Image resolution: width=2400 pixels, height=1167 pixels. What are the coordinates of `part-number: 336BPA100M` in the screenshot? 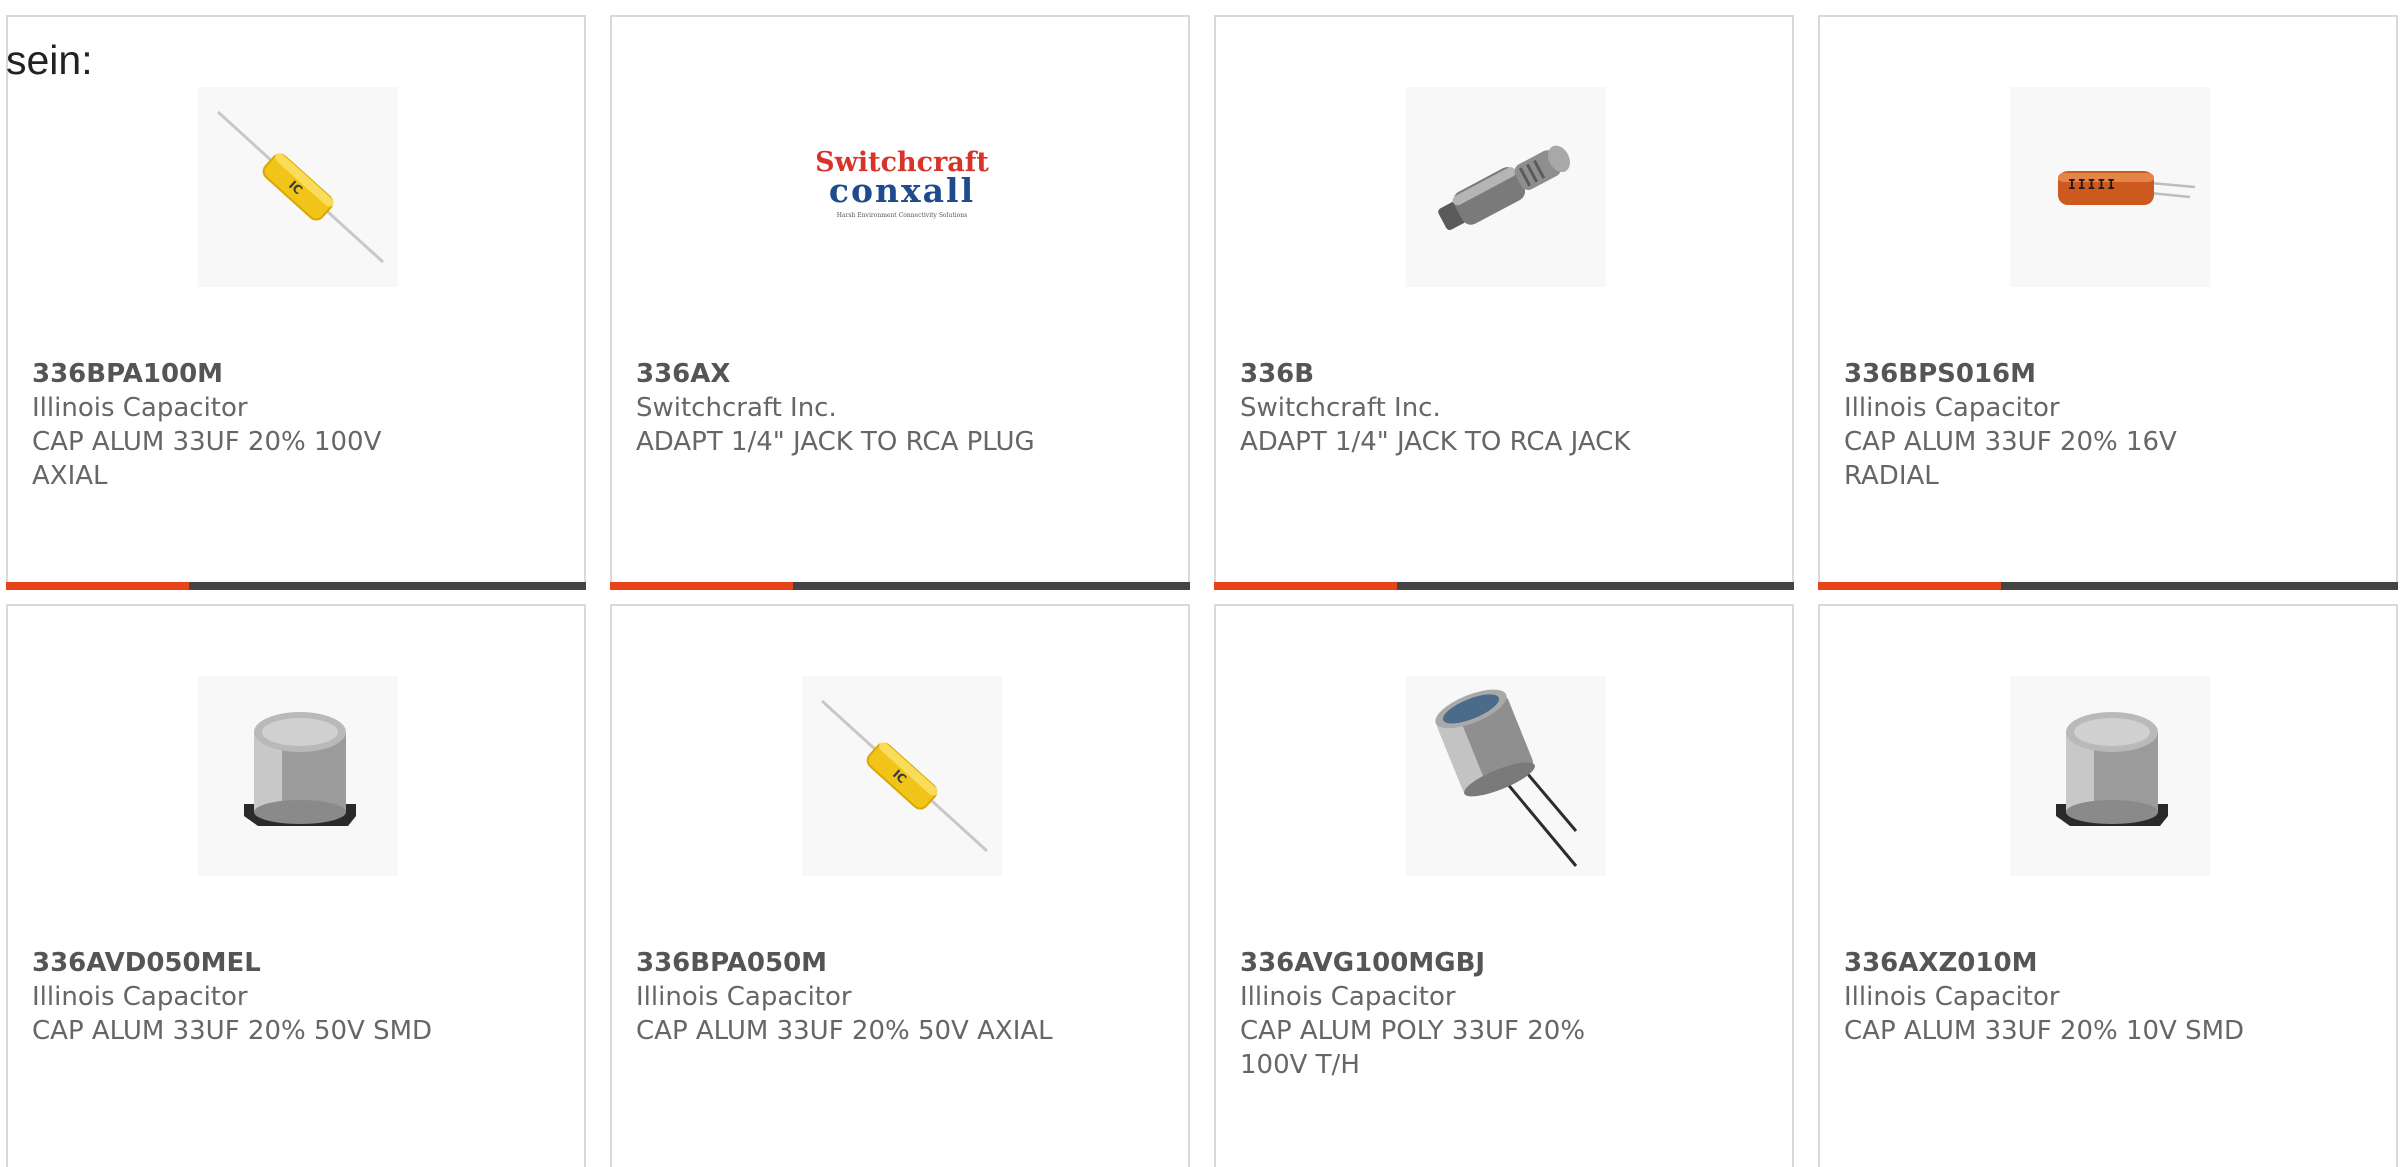 It's located at (296, 374).